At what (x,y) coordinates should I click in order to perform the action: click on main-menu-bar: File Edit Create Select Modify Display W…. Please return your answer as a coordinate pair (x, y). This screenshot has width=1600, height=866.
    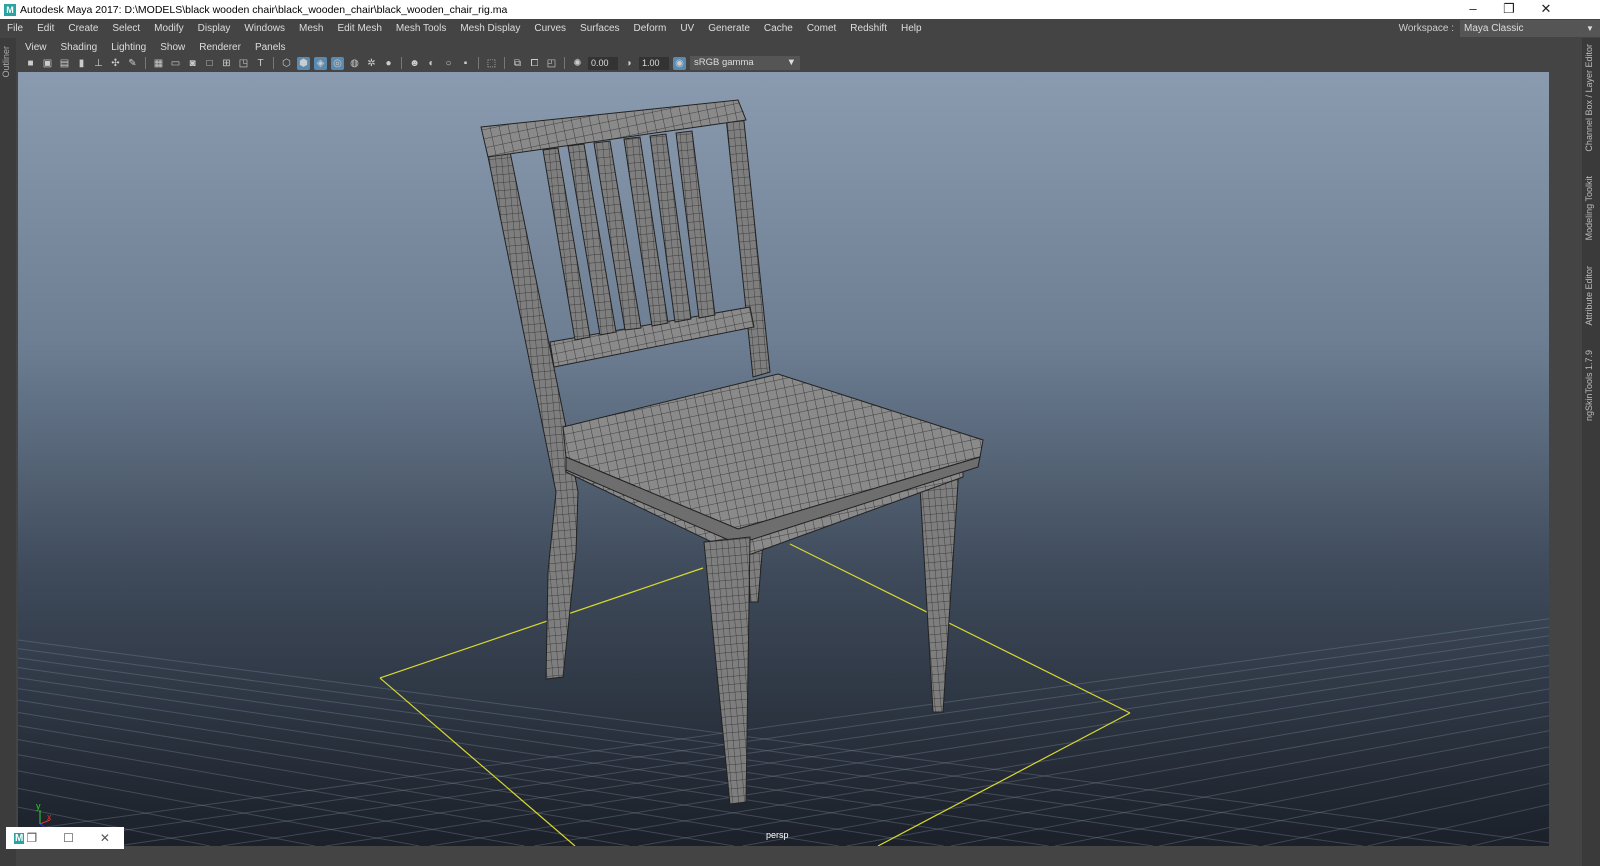
    Looking at the image, I should click on (800, 28).